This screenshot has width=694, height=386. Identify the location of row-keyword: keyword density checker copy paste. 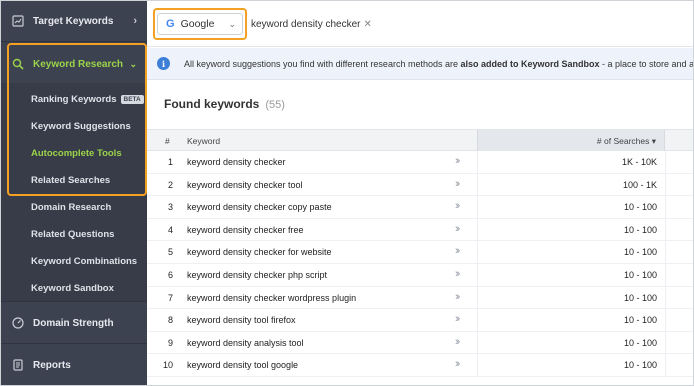
(259, 207).